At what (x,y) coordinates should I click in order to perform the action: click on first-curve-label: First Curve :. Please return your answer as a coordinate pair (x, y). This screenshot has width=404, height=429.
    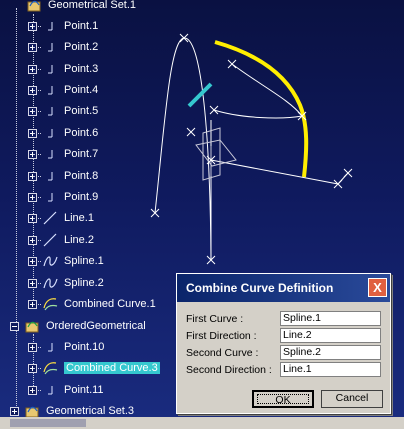
    Looking at the image, I should click on (215, 318).